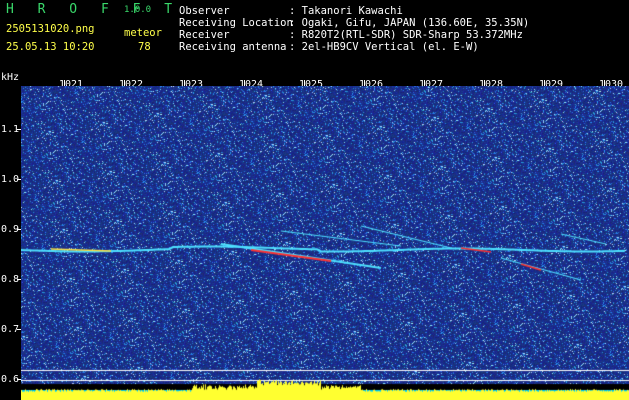 The height and width of the screenshot is (400, 629). I want to click on antenna-value: : 2el-HB9CV Vertical (el. E-W), so click(384, 47).